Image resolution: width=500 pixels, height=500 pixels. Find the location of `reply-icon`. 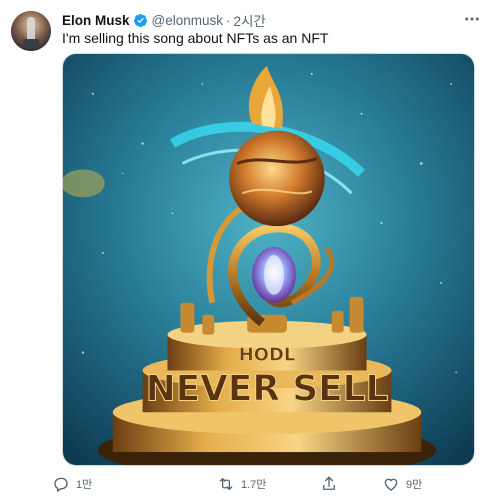

reply-icon is located at coordinates (61, 484).